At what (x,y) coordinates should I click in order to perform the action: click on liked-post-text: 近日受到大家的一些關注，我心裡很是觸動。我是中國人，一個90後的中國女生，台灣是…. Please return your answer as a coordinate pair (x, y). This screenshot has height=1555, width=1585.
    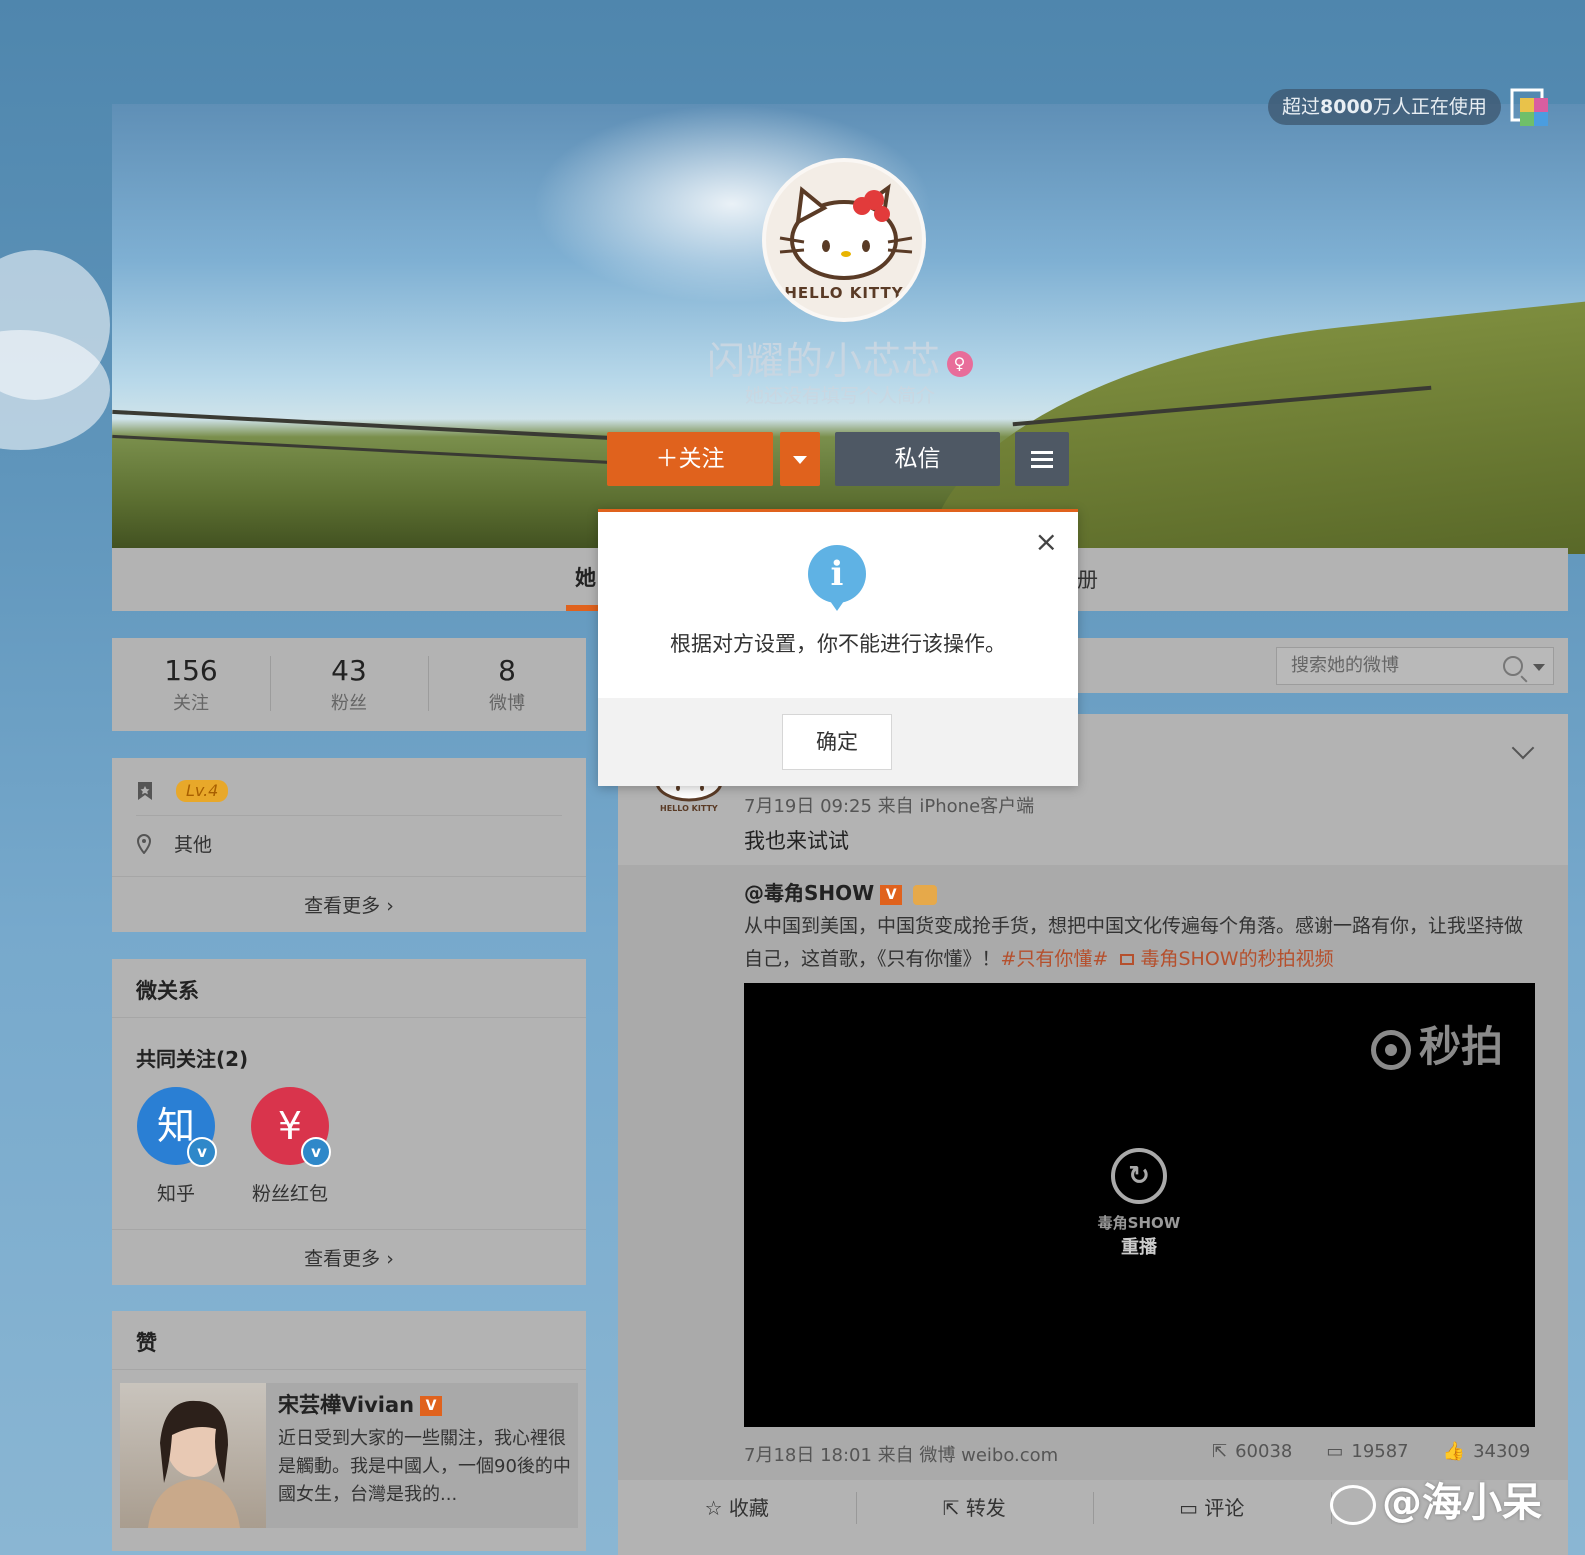
    Looking at the image, I should click on (424, 1466).